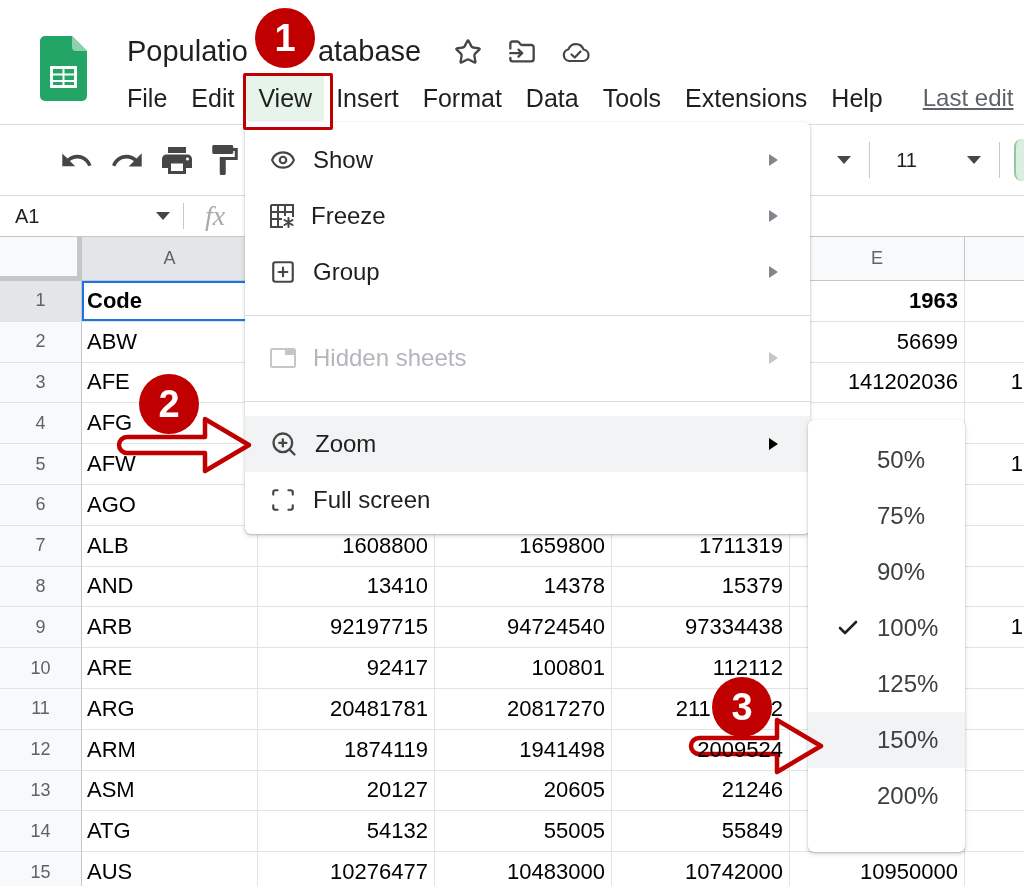  What do you see at coordinates (632, 98) in the screenshot?
I see `menu-button: Tools` at bounding box center [632, 98].